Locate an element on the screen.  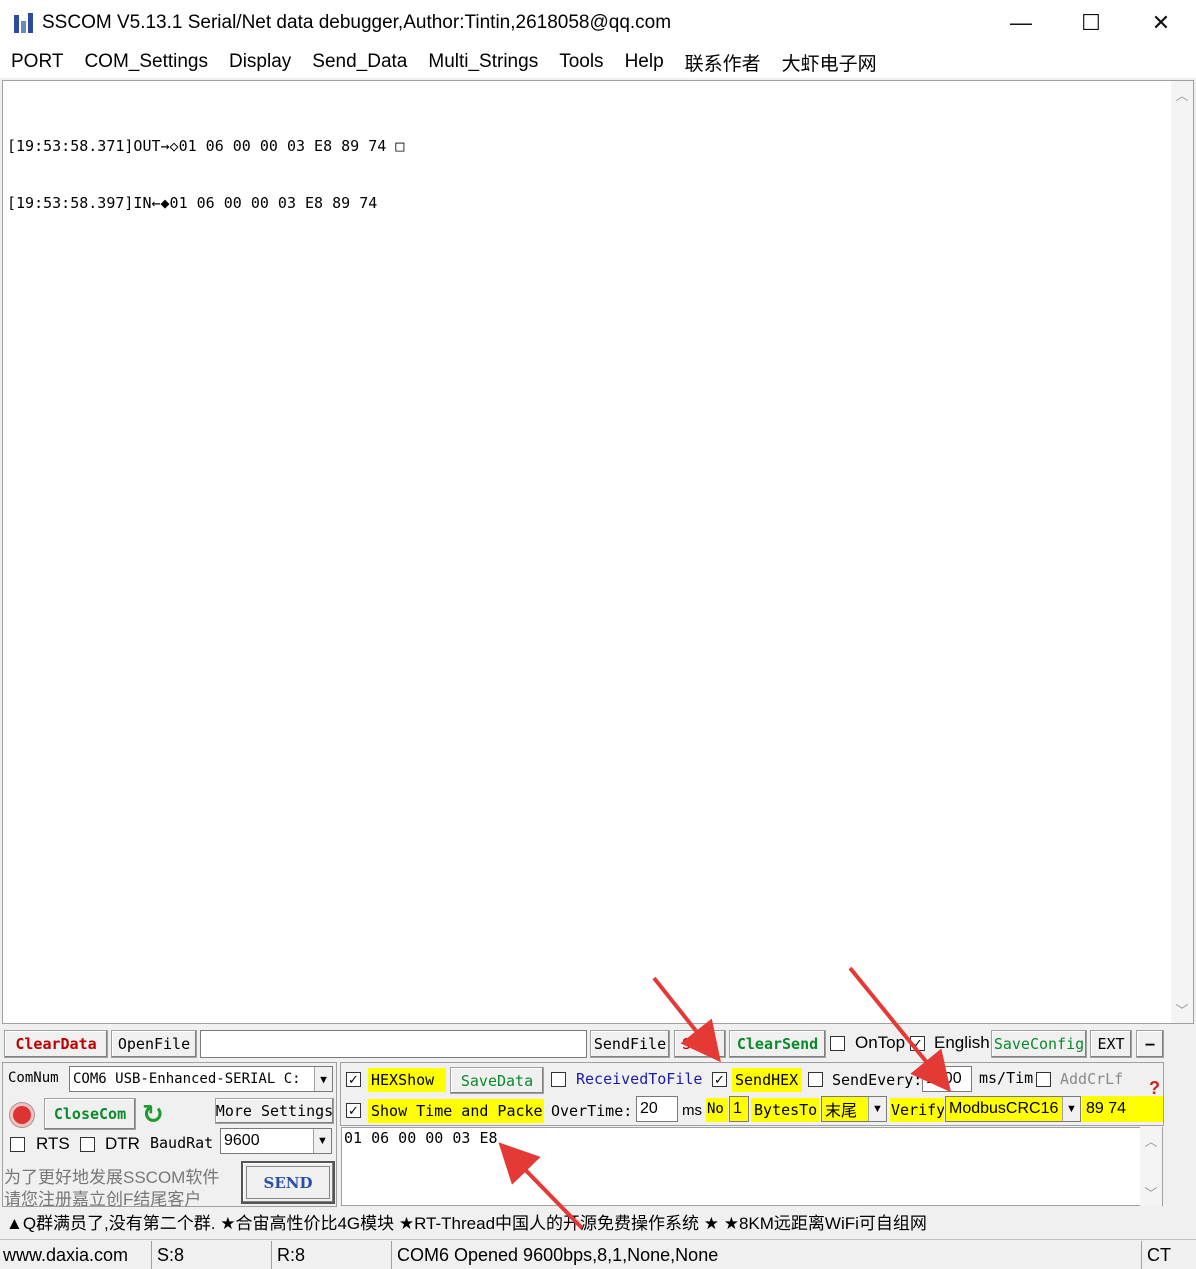
crc-result-display: 89 74 is located at coordinates (1122, 1109).